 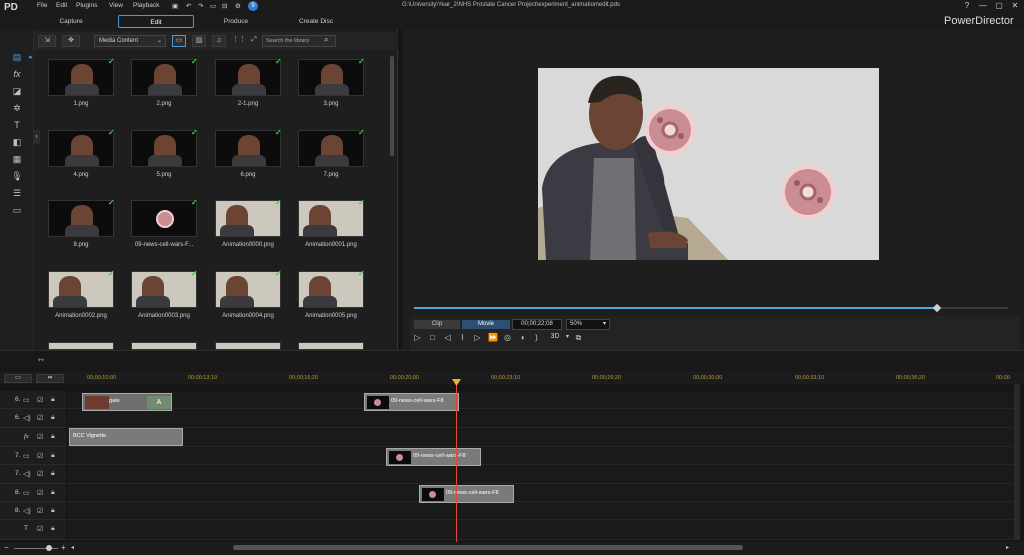 I want to click on settings-gear-icon: ⚙, so click(x=238, y=6).